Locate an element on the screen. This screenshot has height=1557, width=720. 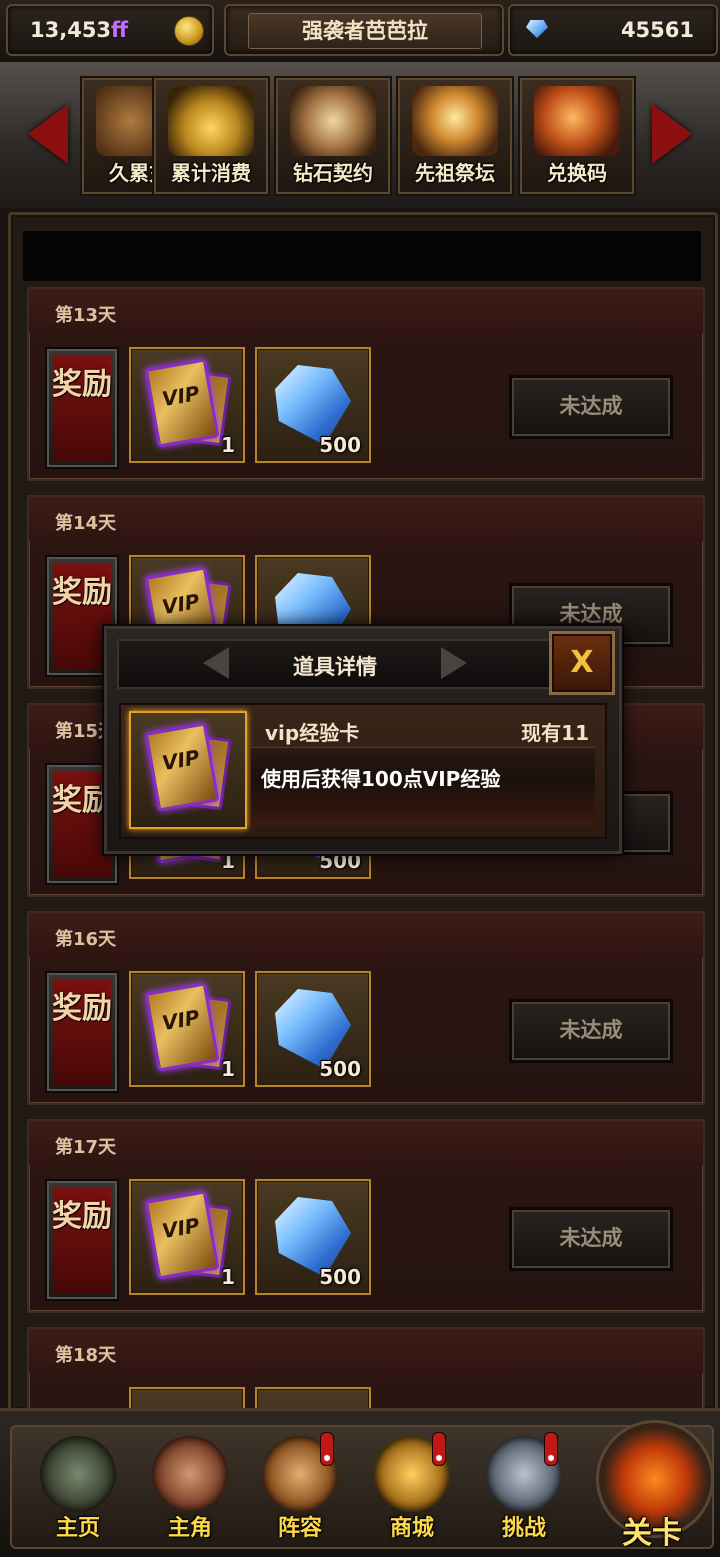
modal-header: 道具详情 is located at coordinates (335, 664).